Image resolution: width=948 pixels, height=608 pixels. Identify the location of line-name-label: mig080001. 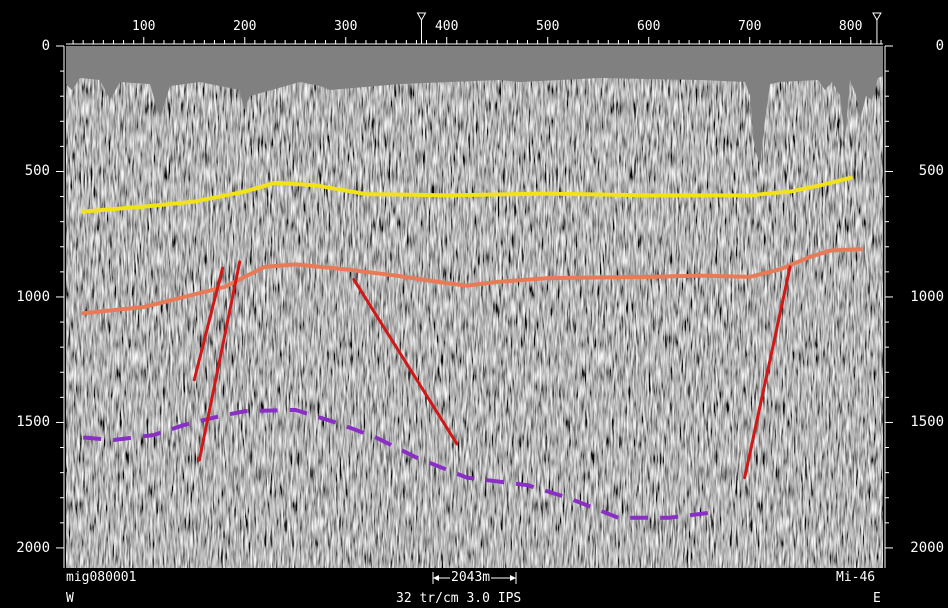
(101, 577).